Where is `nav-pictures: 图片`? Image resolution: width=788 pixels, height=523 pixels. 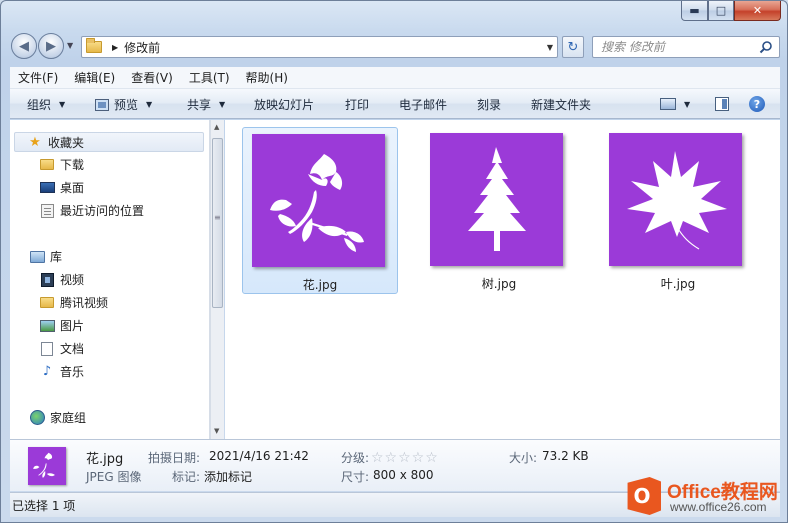 nav-pictures: 图片 is located at coordinates (61, 325).